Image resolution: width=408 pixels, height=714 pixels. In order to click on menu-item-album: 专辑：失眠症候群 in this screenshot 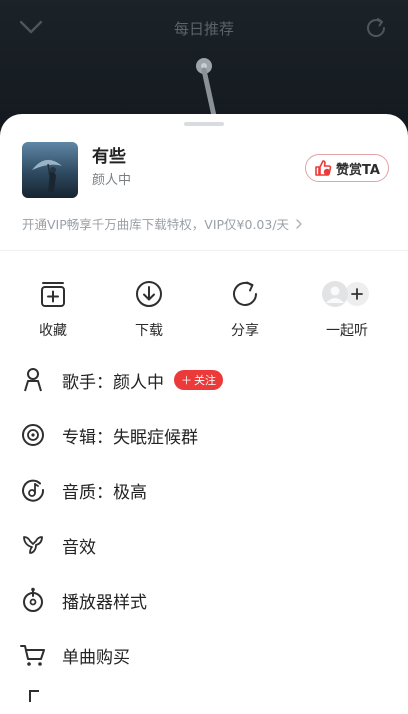, I will do `click(205, 435)`.